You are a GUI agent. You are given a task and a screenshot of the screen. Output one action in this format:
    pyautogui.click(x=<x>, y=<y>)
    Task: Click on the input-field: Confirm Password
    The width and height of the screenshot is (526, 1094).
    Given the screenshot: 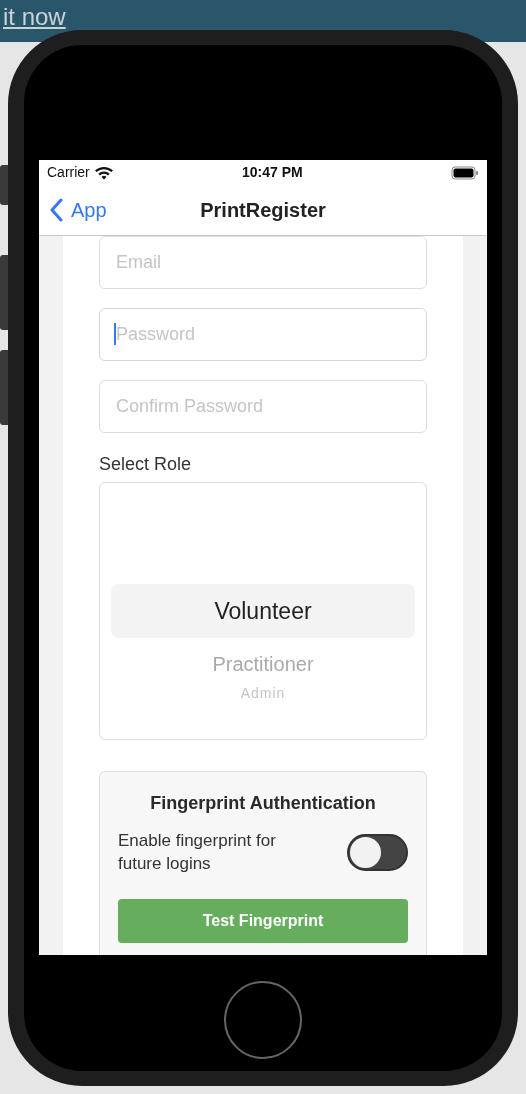 What is the action you would take?
    pyautogui.click(x=263, y=406)
    